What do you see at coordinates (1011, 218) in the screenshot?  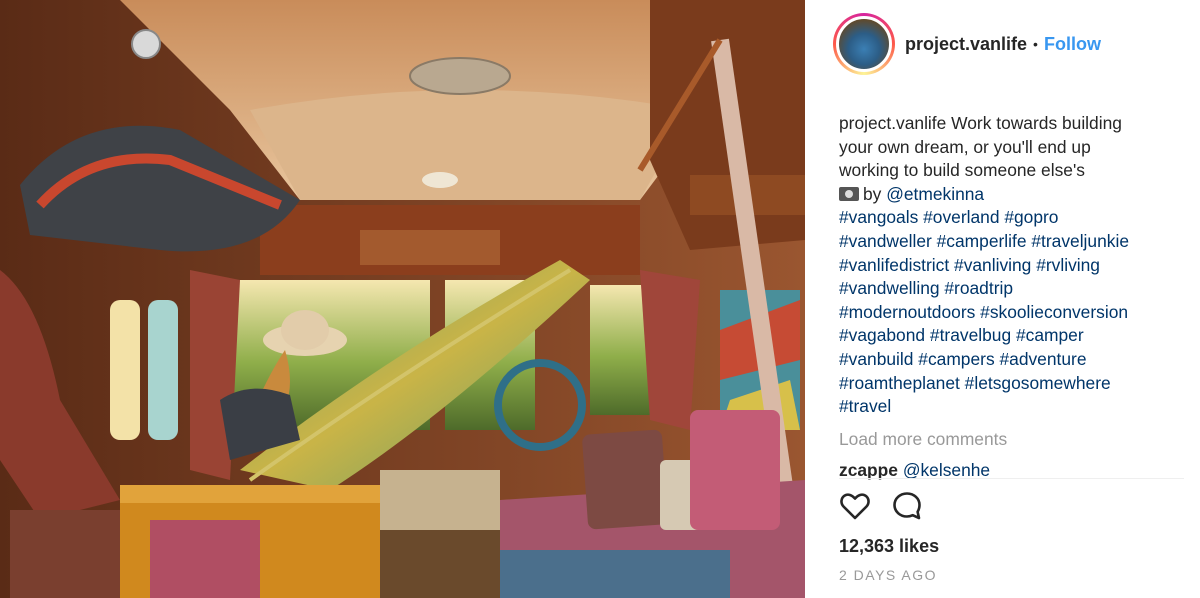 I see `hashtag-line: #vangoals #overland #gopro` at bounding box center [1011, 218].